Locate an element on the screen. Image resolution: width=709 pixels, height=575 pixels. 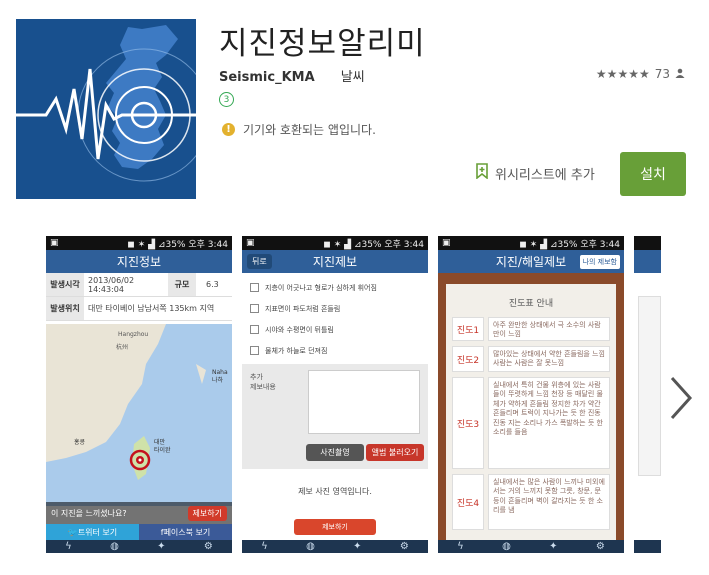
svg-text: Naha is located at coordinates (220, 372).